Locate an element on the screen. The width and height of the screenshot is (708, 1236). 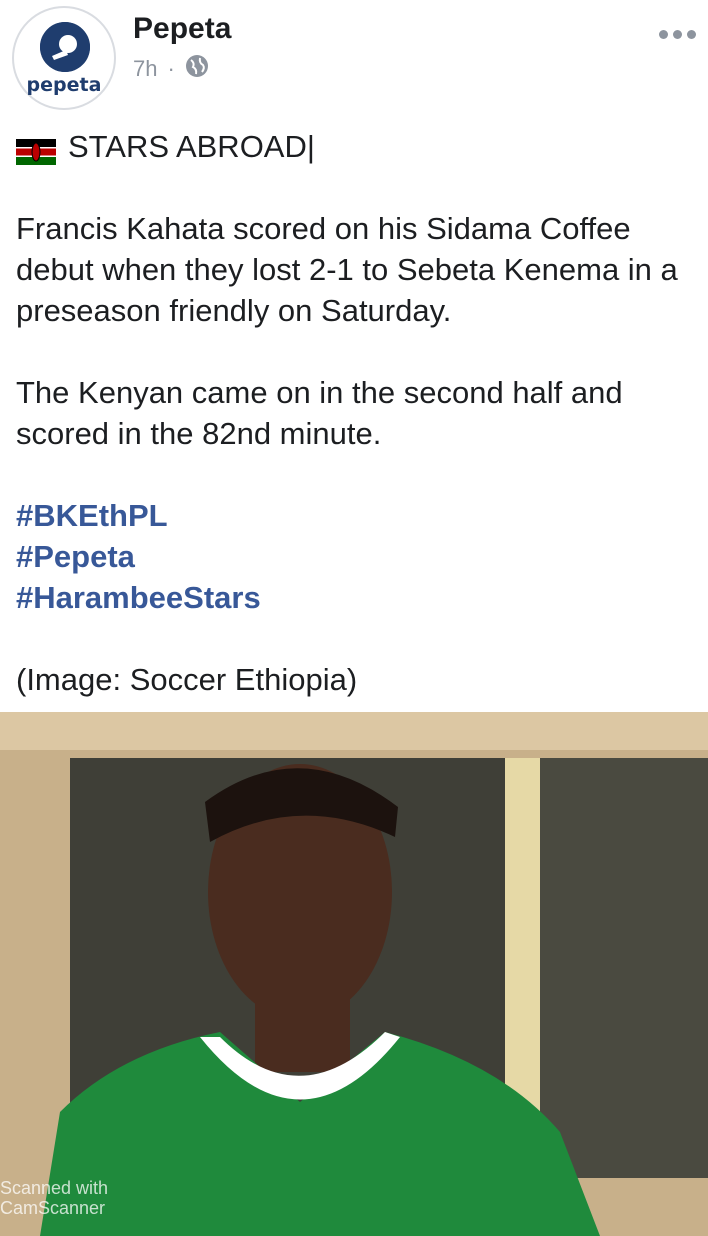
post-header: pepeta Pepeta 7h · is located at coordinates (354, 57).